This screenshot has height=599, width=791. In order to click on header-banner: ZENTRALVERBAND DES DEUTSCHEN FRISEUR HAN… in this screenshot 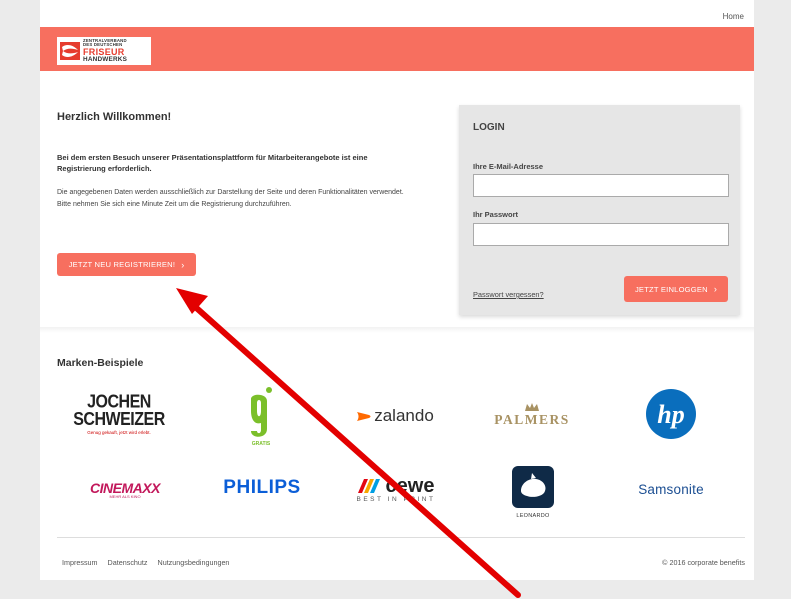, I will do `click(397, 49)`.